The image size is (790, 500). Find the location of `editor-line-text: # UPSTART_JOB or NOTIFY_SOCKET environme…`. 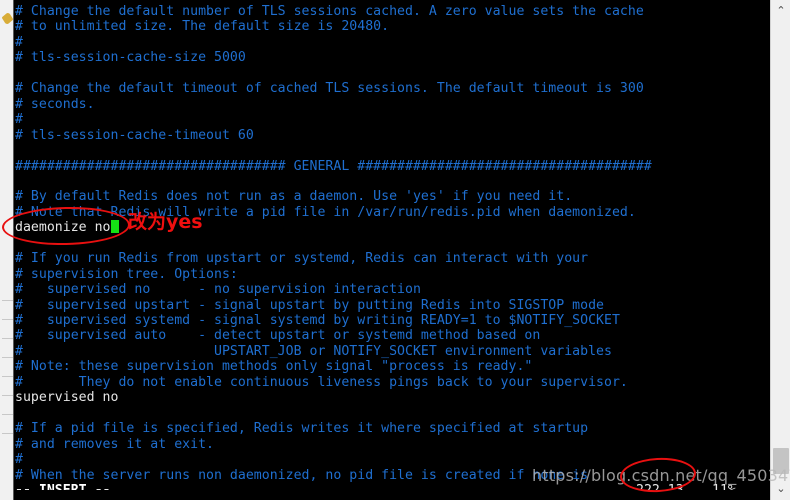

editor-line-text: # UPSTART_JOB or NOTIFY_SOCKET environme… is located at coordinates (313, 351).